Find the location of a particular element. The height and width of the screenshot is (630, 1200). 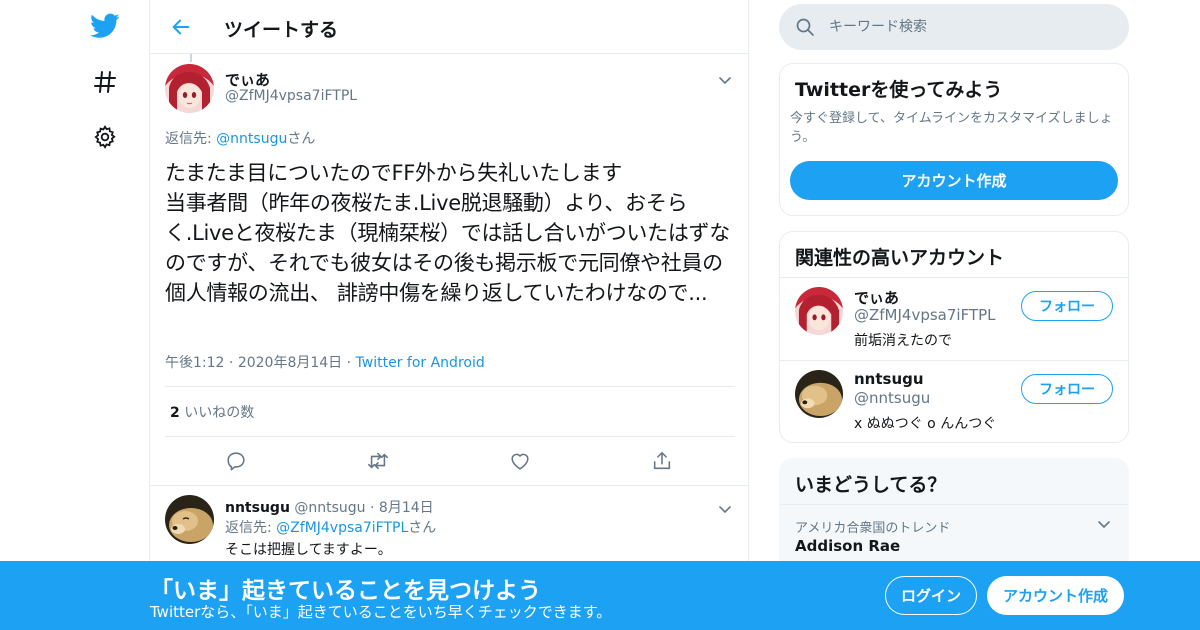

reply-icon is located at coordinates (236, 461).